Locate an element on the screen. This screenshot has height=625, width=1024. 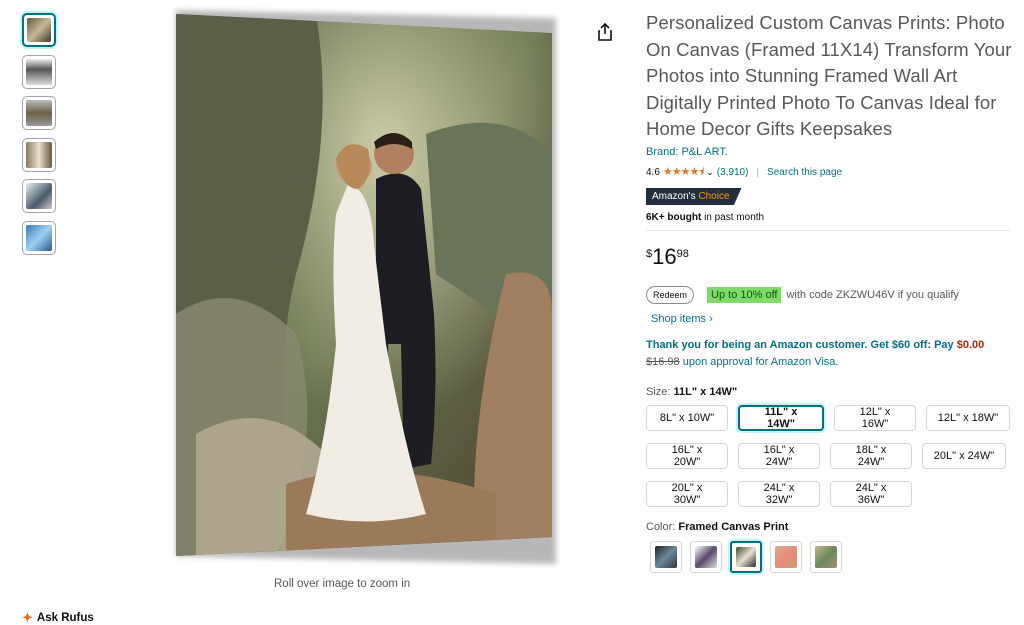
price: $ 16 98 is located at coordinates (831, 256).